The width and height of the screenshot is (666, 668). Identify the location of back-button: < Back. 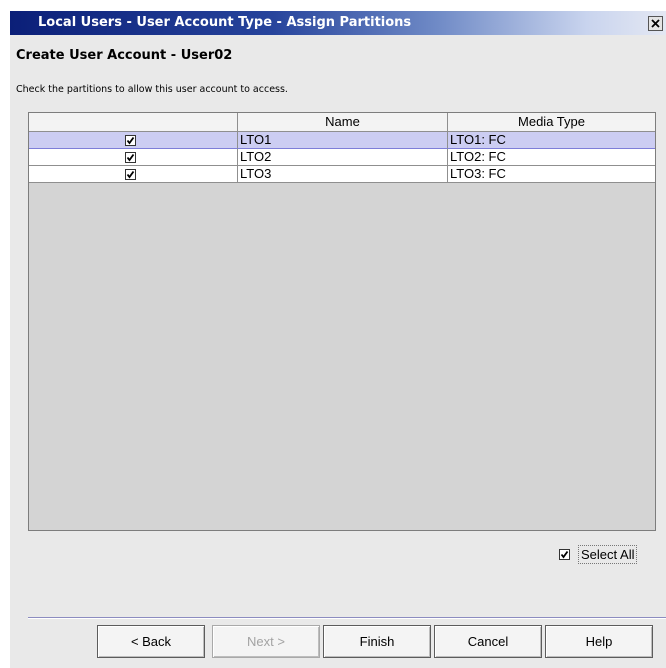
(151, 641).